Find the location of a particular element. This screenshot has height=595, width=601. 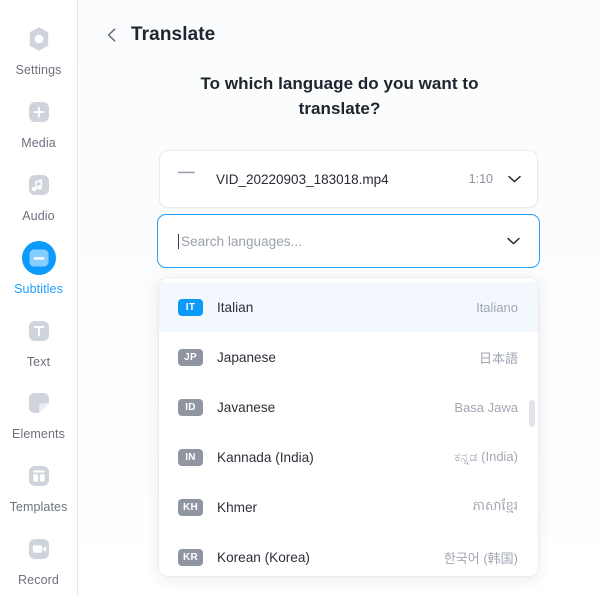

sidebar-item-subtitles: Subtitles is located at coordinates (39, 267).